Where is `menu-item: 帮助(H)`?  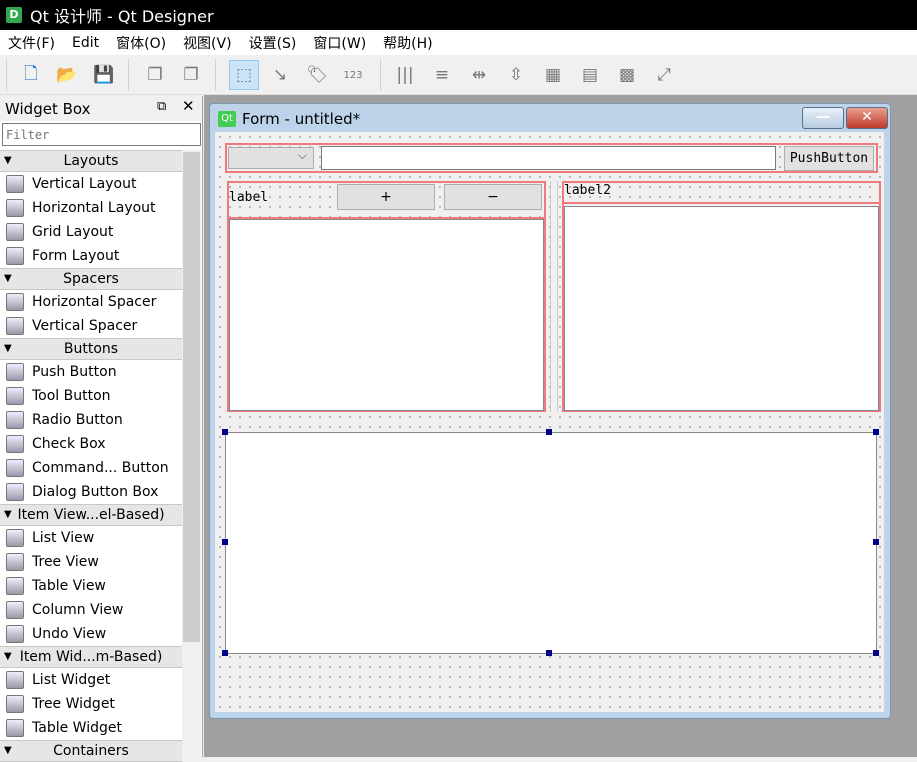 menu-item: 帮助(H) is located at coordinates (408, 43).